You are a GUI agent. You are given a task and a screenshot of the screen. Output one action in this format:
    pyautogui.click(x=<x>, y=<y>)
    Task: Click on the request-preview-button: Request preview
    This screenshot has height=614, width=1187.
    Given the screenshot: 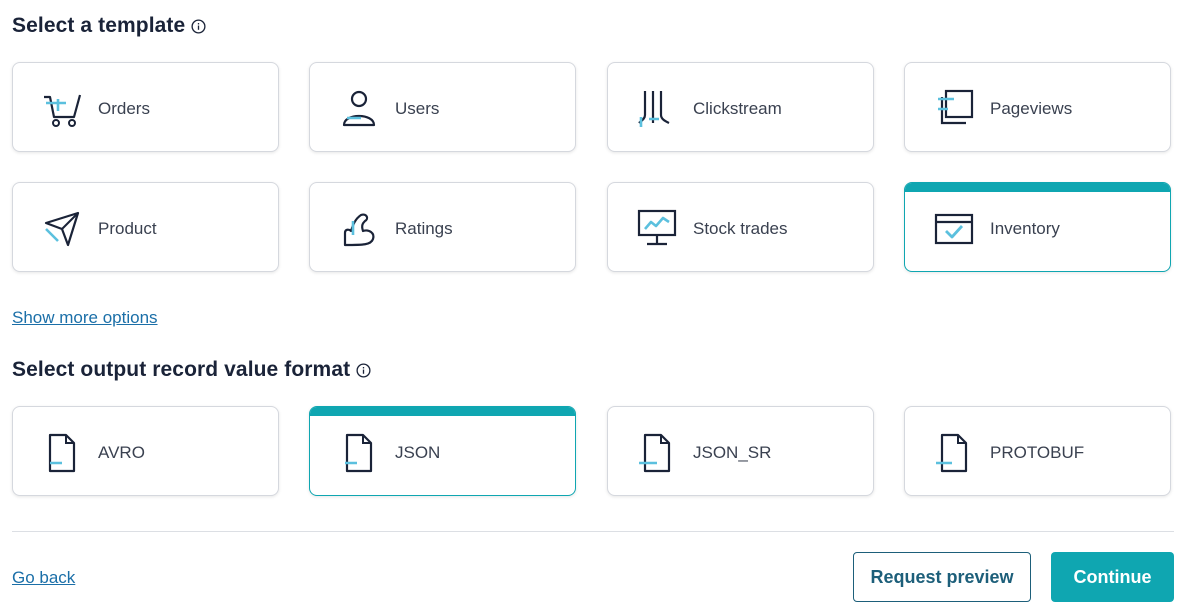 What is the action you would take?
    pyautogui.click(x=942, y=577)
    